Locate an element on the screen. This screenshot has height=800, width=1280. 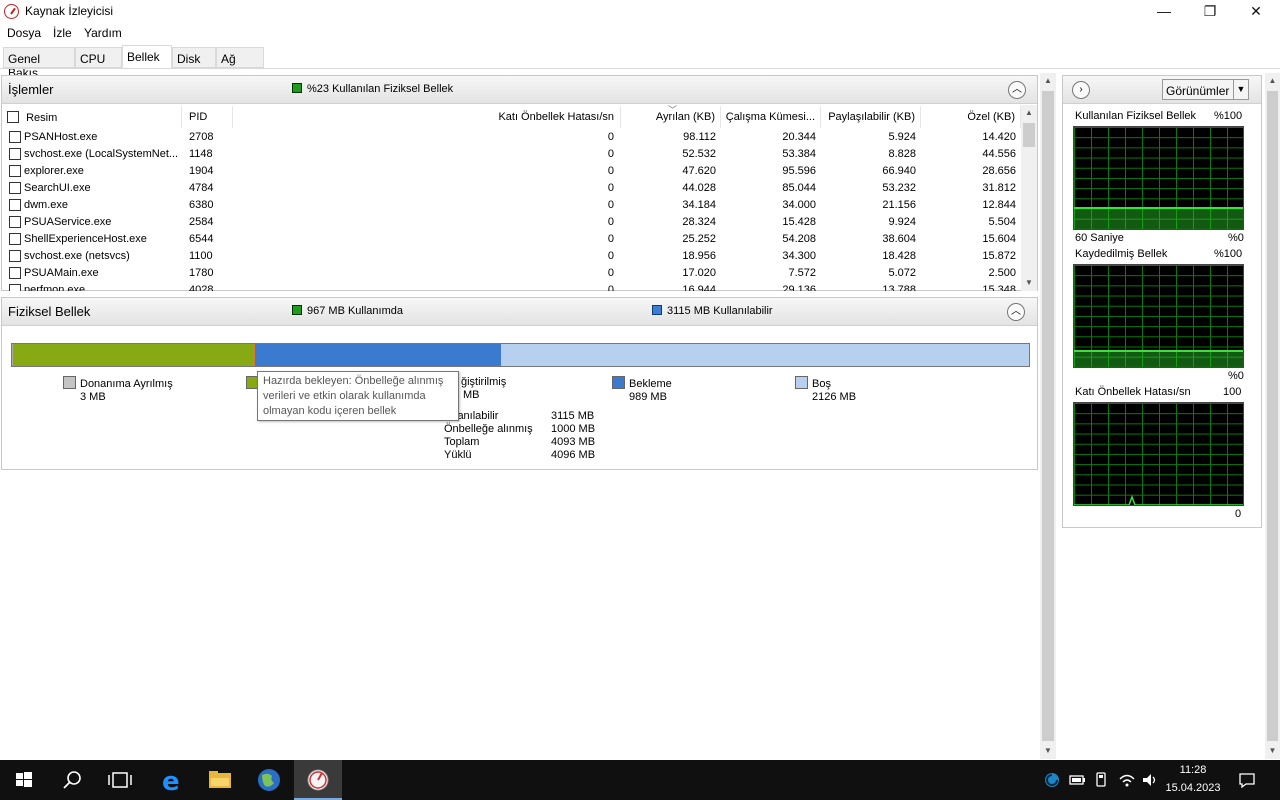
views-dropdown: Görünümler ▼ is located at coordinates (1205, 89).